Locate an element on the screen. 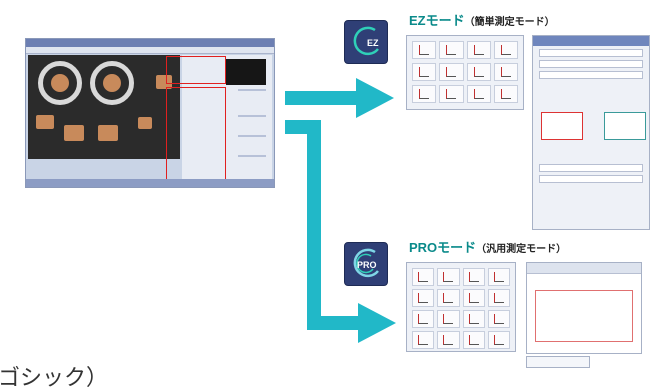 The image size is (671, 392). arrow-to-pro-head is located at coordinates (377, 323).